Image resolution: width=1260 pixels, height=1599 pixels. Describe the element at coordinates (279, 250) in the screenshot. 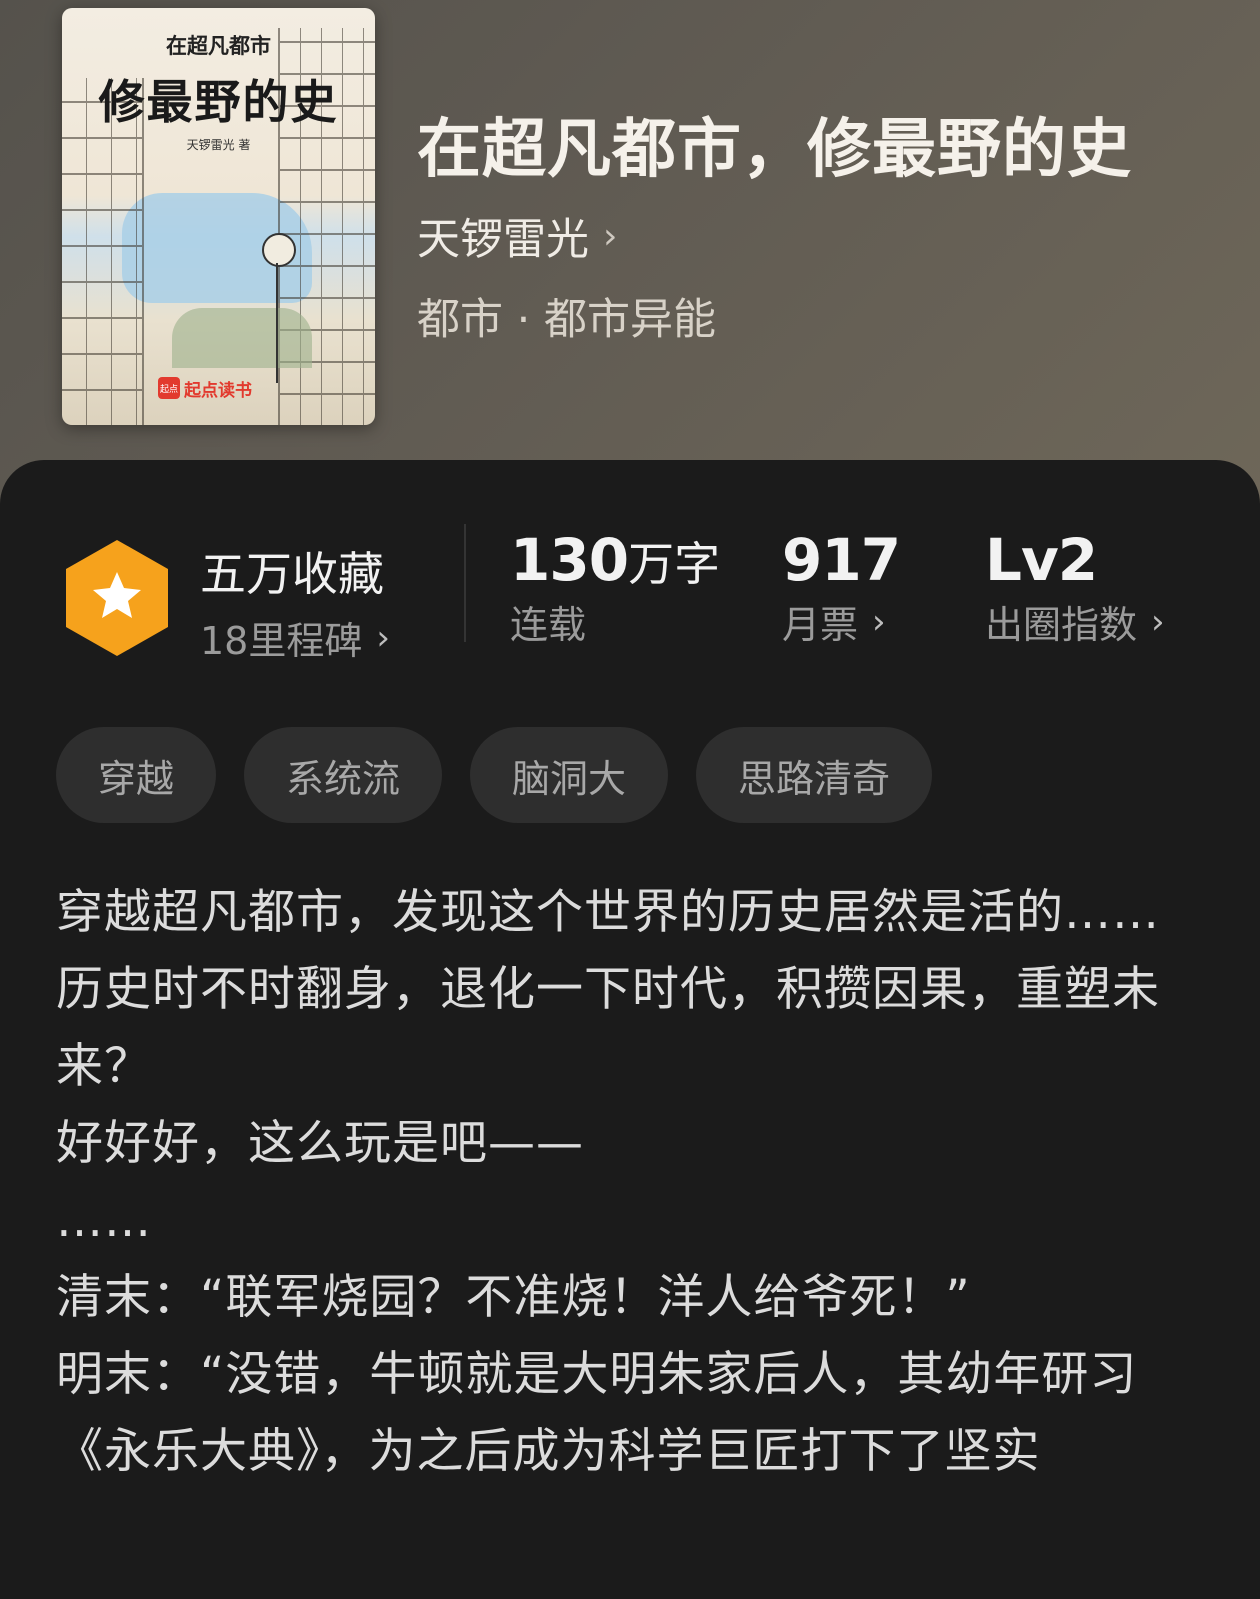

I see `cover-sign-art` at that location.